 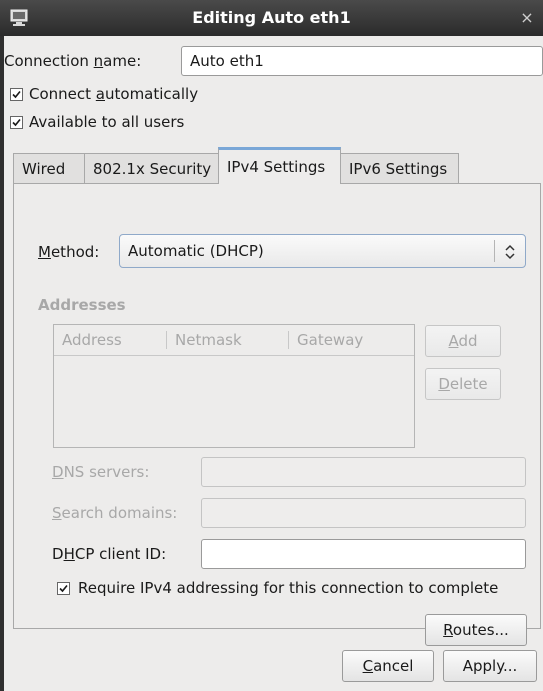 I want to click on search-domains-label: Search domains:, so click(x=114, y=513).